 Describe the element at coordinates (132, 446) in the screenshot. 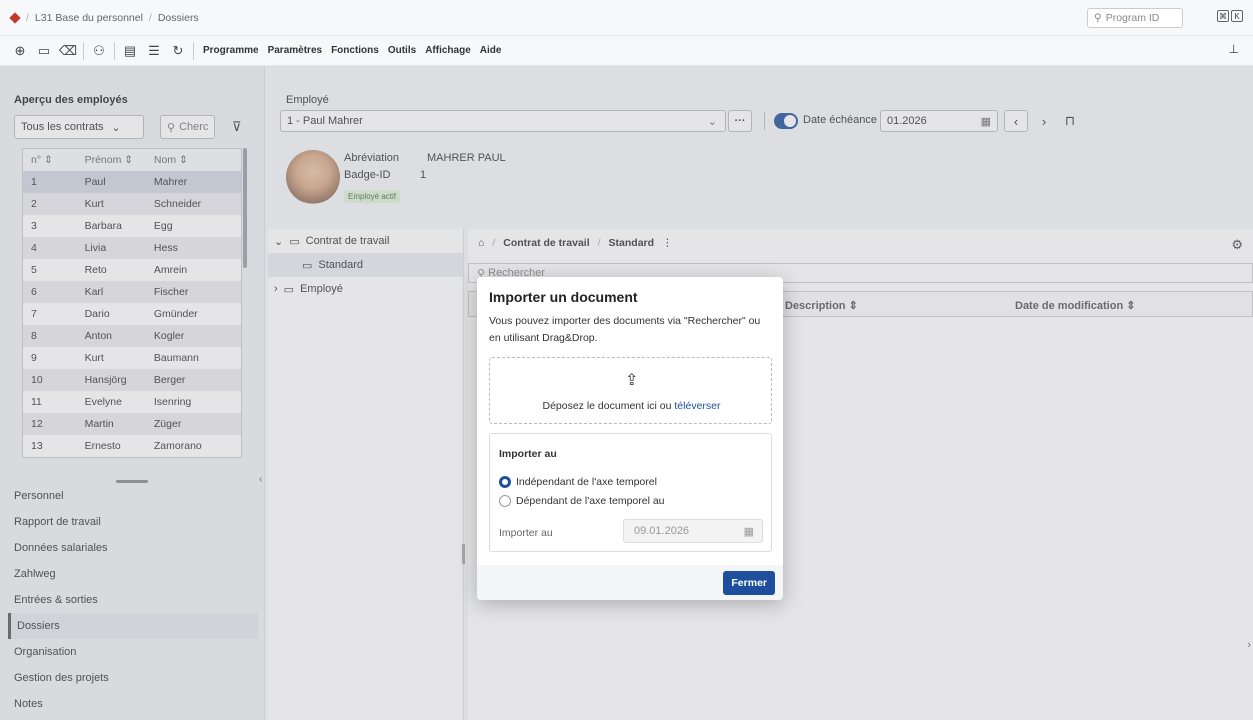

I see `table-row: 13 Ernesto Zamorano` at that location.